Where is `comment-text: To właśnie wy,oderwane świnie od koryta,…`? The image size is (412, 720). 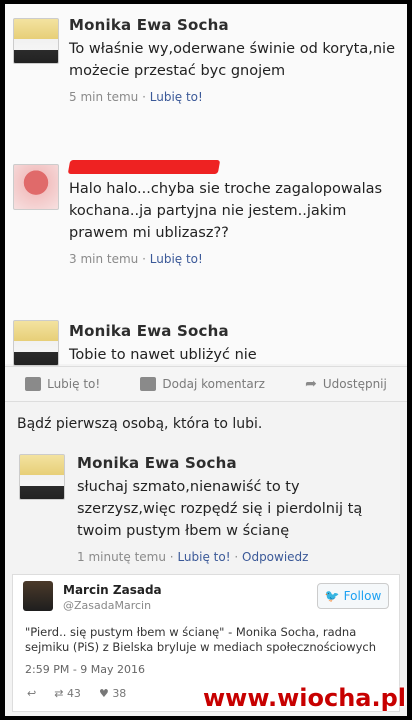 comment-text: To właśnie wy,oderwane świnie od koryta,… is located at coordinates (232, 60).